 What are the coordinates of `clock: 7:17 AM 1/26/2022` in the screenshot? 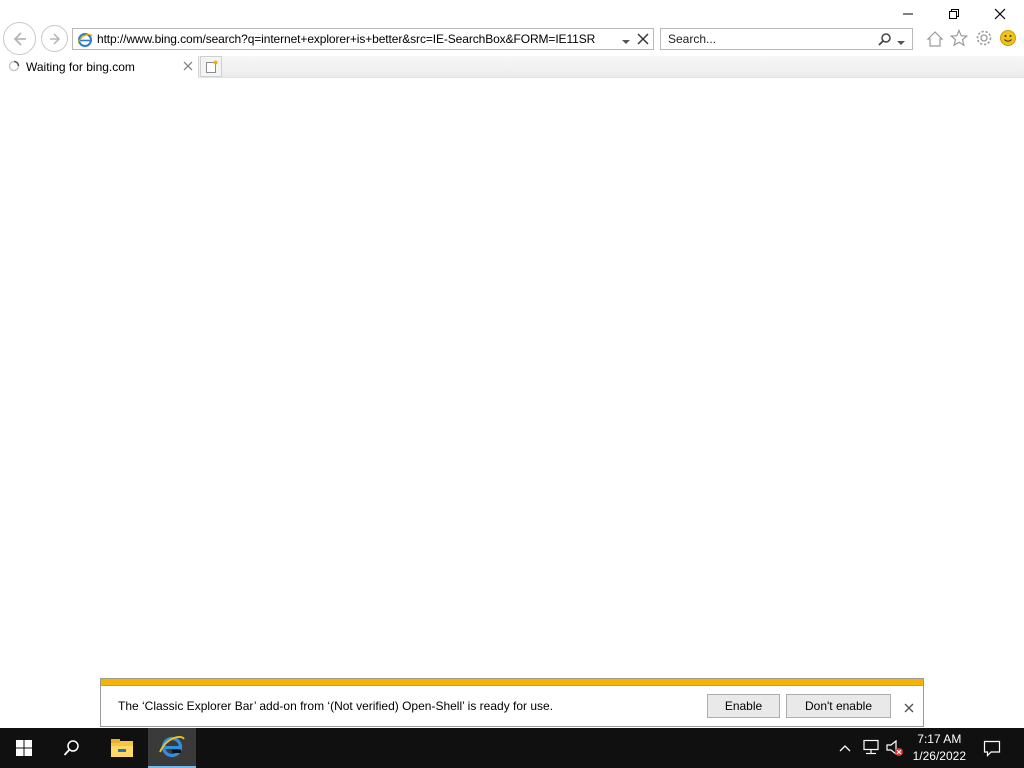 It's located at (939, 748).